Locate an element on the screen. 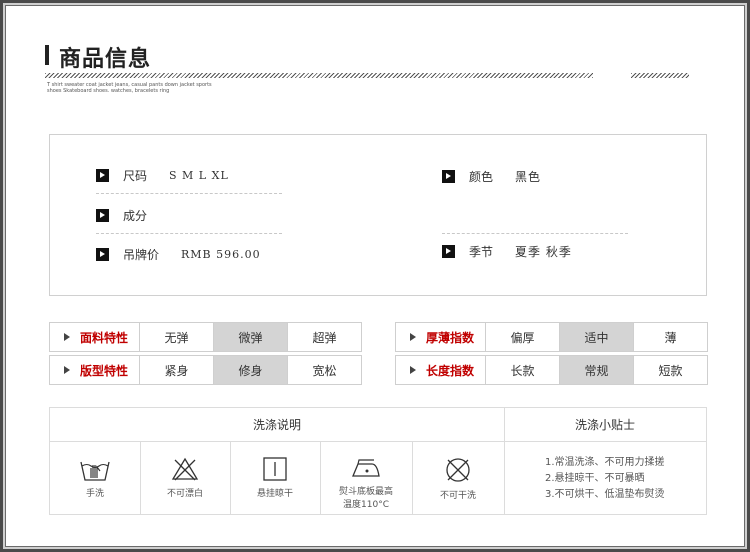 This screenshot has height=552, width=750. attr-option: 紧身 is located at coordinates (177, 370).